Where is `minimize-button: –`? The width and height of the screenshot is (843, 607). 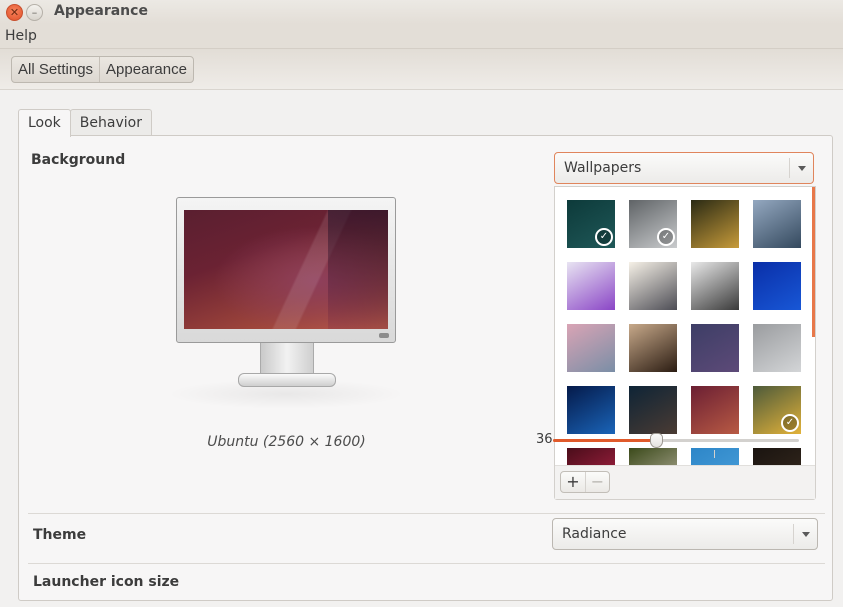 minimize-button: – is located at coordinates (34, 12).